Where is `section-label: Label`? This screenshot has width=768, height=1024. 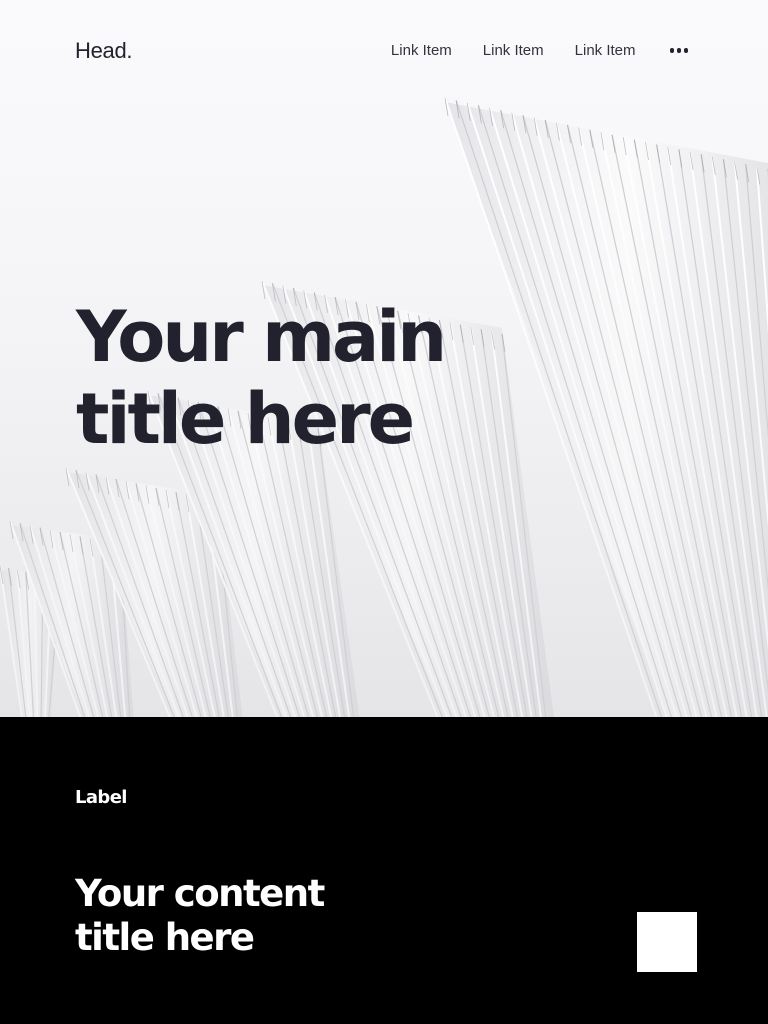 section-label: Label is located at coordinates (101, 797).